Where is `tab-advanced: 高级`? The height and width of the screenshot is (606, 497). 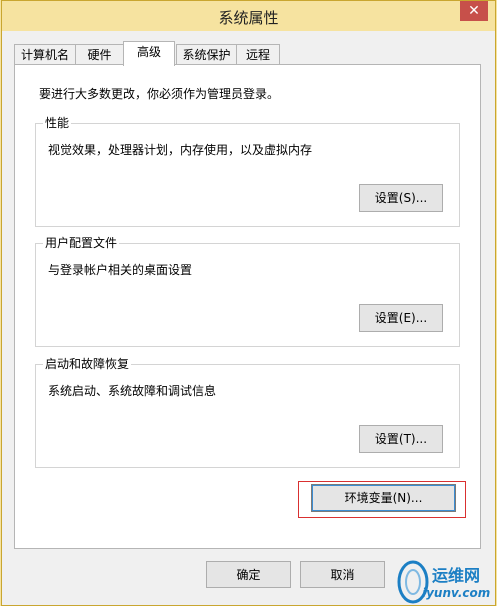 tab-advanced: 高级 is located at coordinates (149, 53).